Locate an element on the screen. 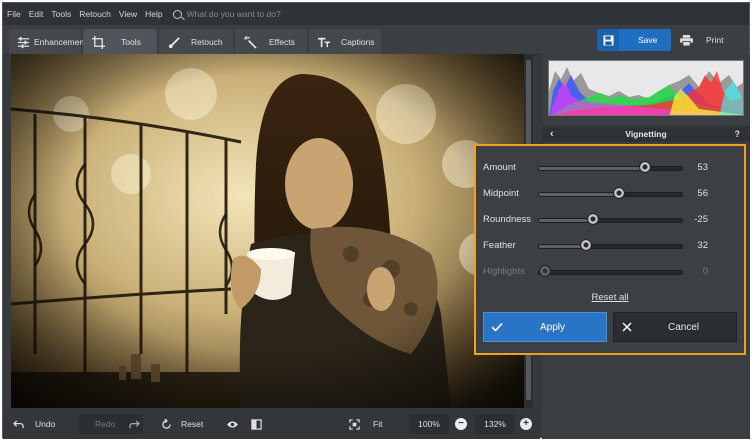 Image resolution: width=754 pixels, height=443 pixels. compare-button is located at coordinates (257, 424).